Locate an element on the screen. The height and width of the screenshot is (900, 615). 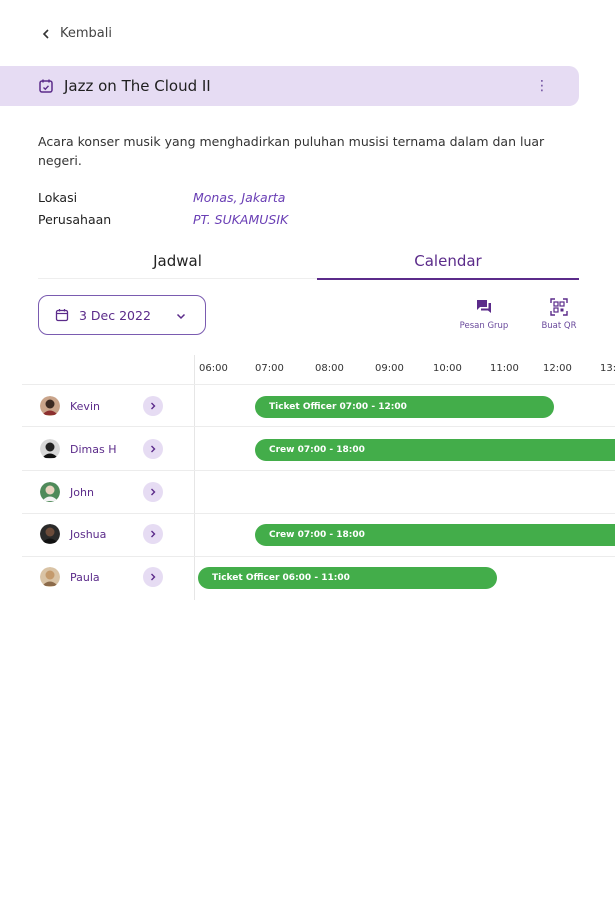
event-title: Jazz on The Cloud II is located at coordinates (137, 86).